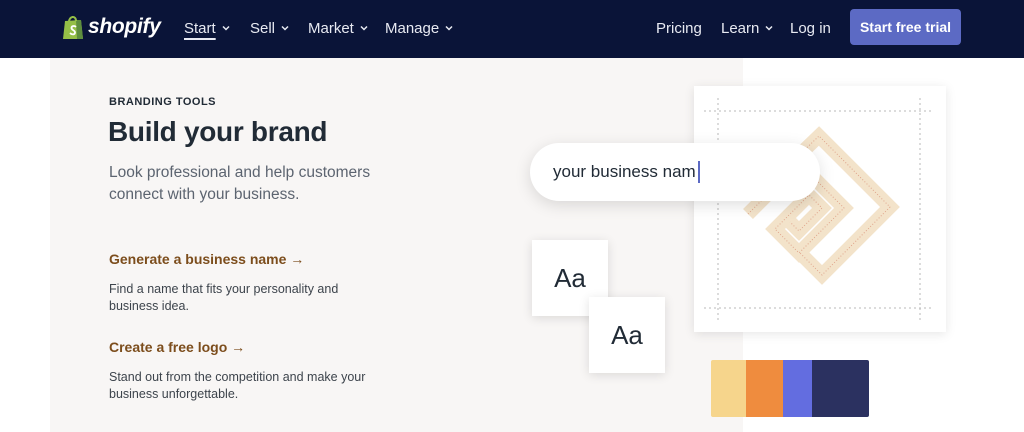 The height and width of the screenshot is (432, 1024). Describe the element at coordinates (624, 171) in the screenshot. I see `business-name-text: your business nam` at that location.